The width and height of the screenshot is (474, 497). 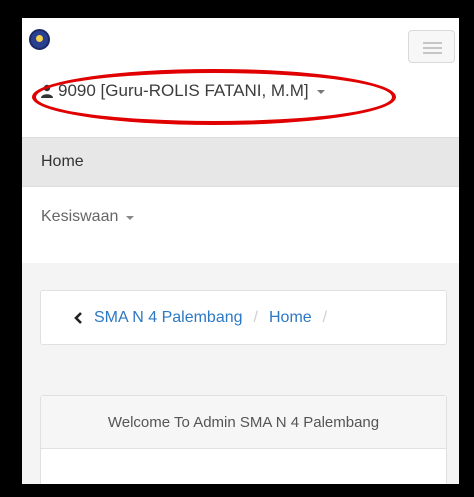 I want to click on chevron-down-icon, so click(x=130, y=218).